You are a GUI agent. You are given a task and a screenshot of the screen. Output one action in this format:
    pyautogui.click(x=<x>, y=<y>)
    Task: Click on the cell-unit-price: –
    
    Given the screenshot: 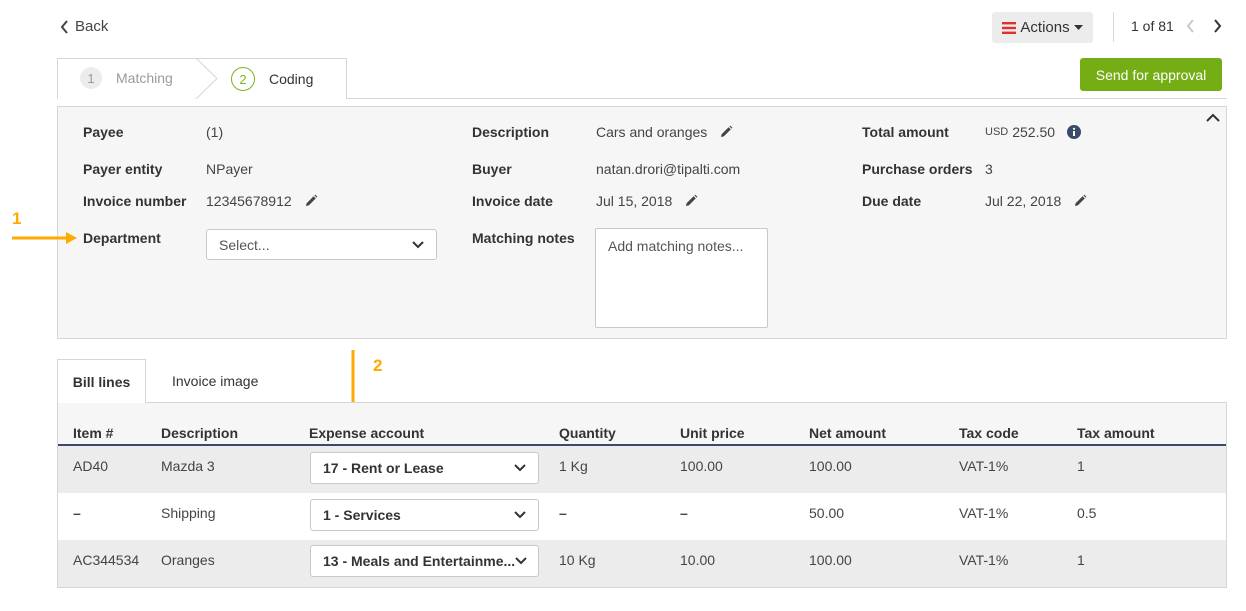 What is the action you would take?
    pyautogui.click(x=684, y=513)
    